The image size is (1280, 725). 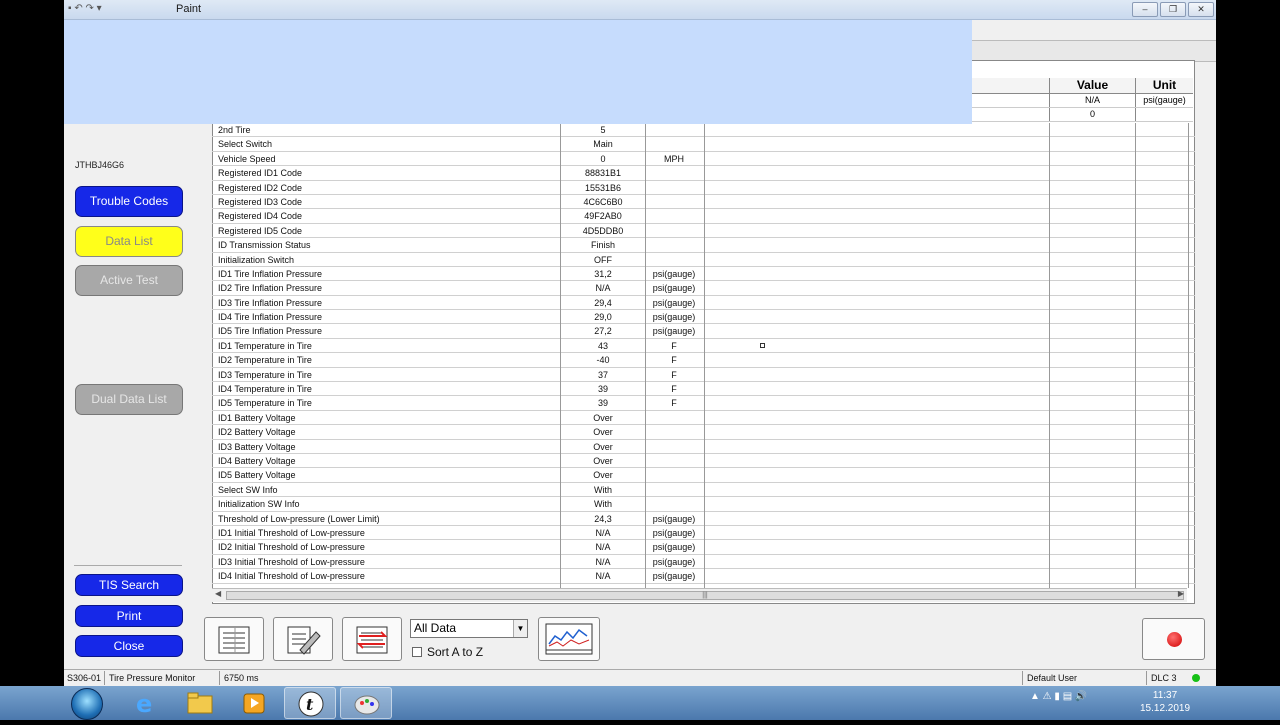 I want to click on selection-overlay, so click(x=518, y=72).